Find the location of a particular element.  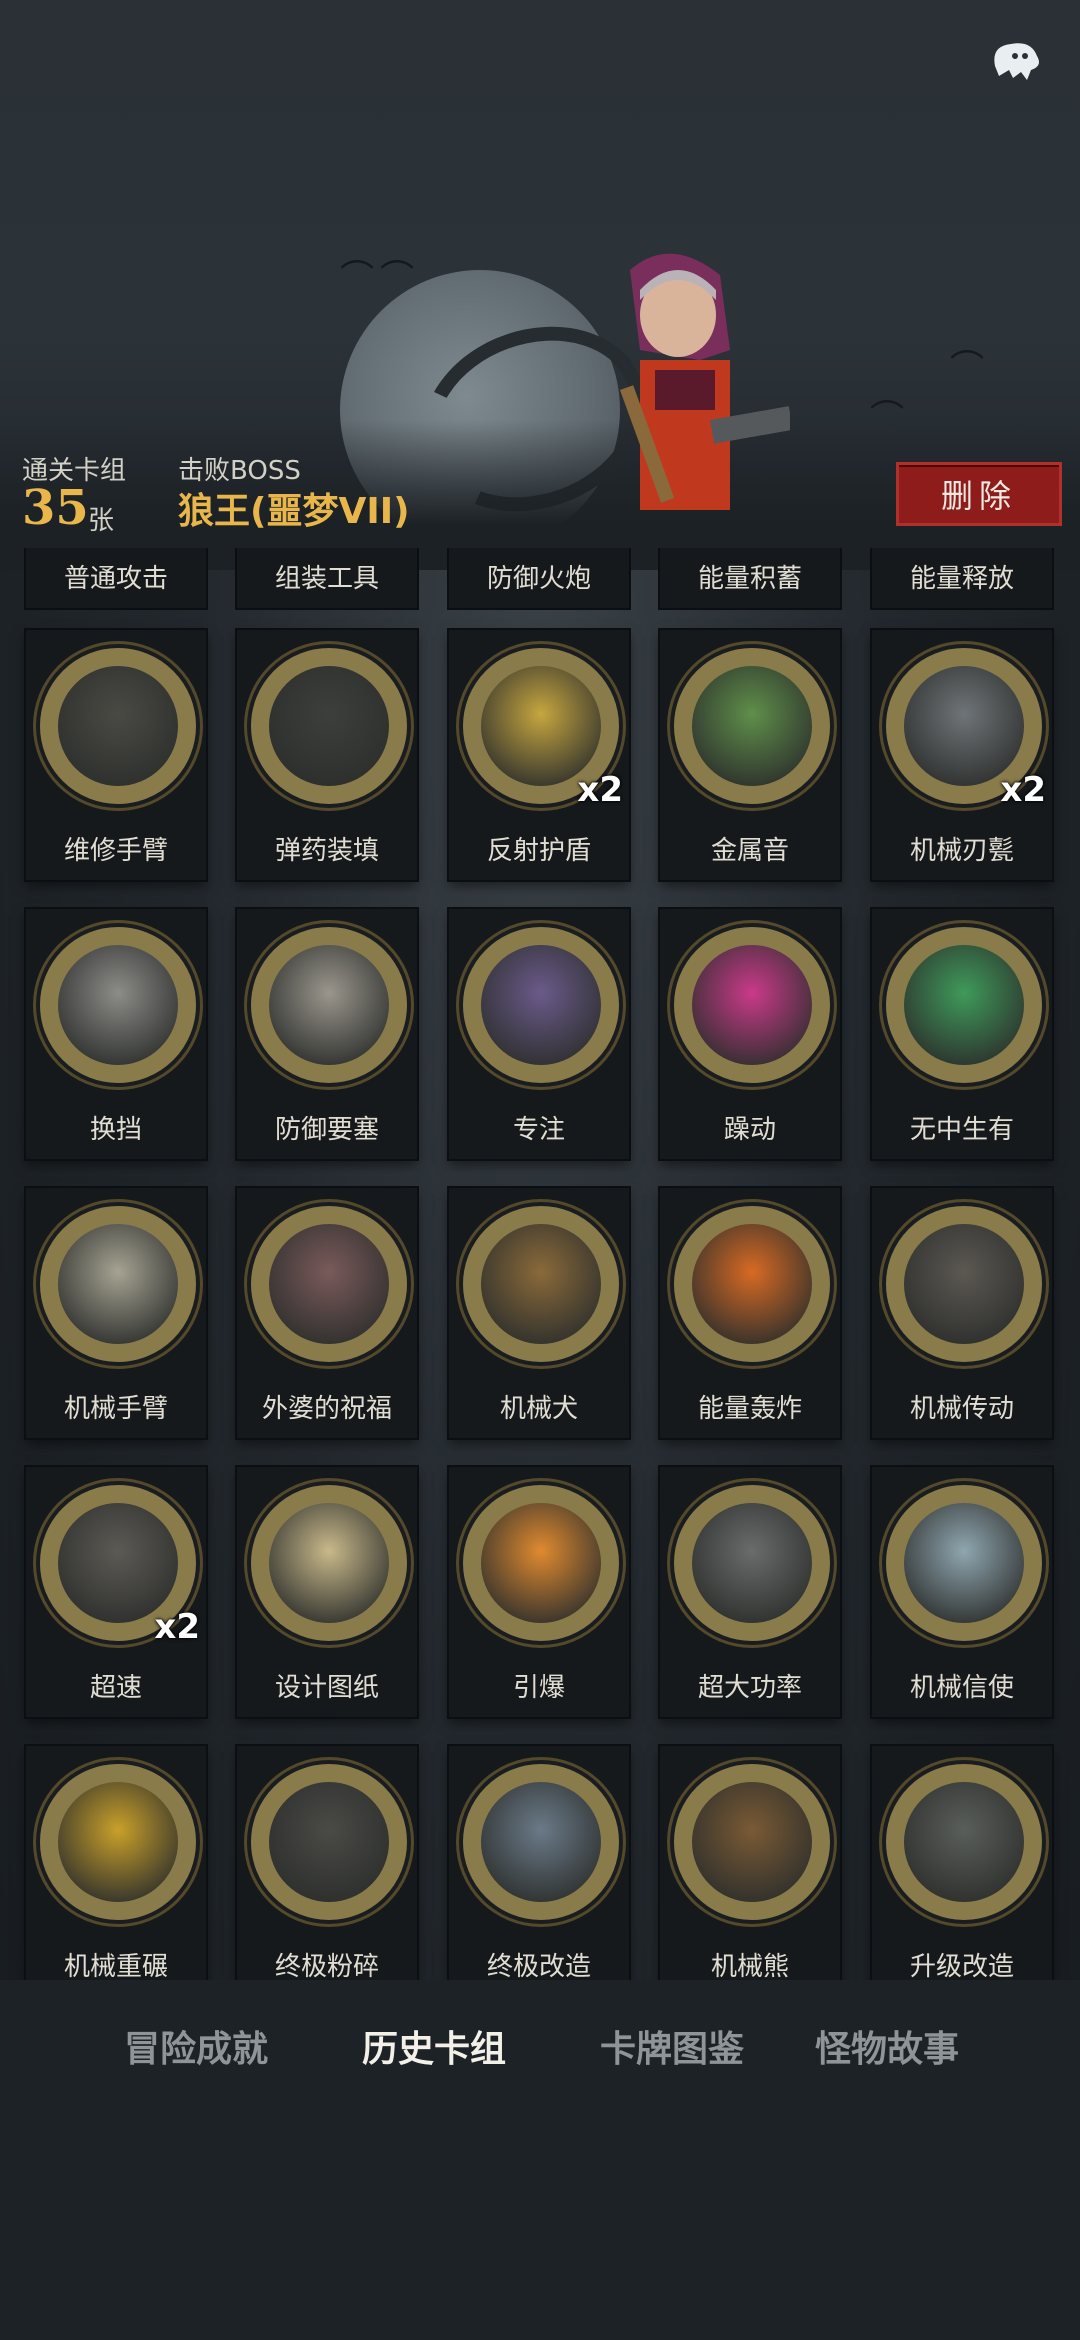

card-name: 机械犬 is located at coordinates (538, 1409).